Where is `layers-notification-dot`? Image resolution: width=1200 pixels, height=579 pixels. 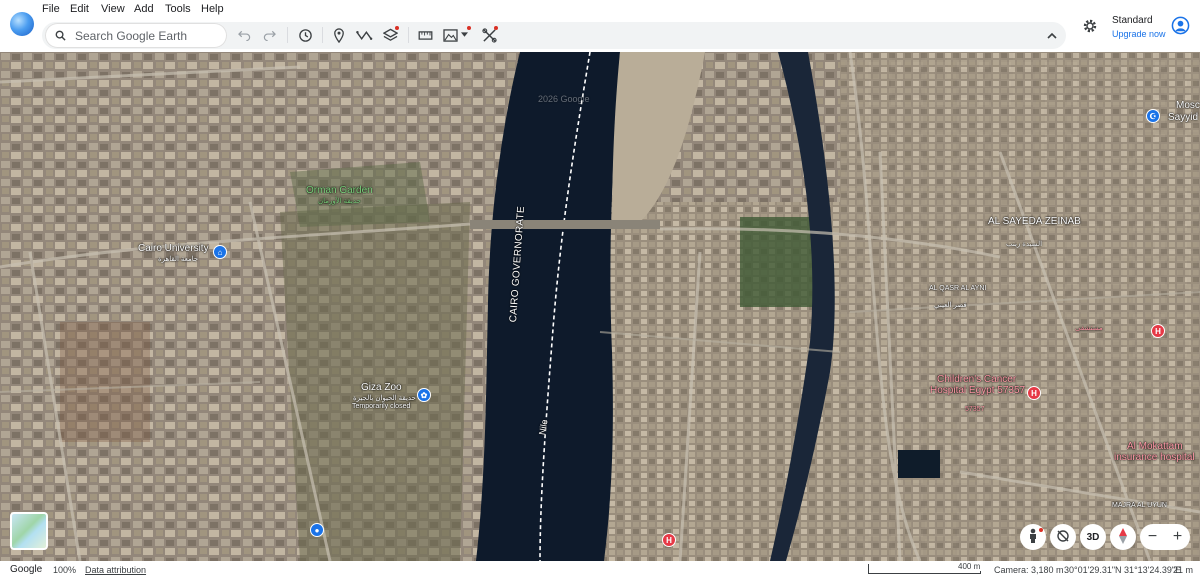 layers-notification-dot is located at coordinates (397, 28).